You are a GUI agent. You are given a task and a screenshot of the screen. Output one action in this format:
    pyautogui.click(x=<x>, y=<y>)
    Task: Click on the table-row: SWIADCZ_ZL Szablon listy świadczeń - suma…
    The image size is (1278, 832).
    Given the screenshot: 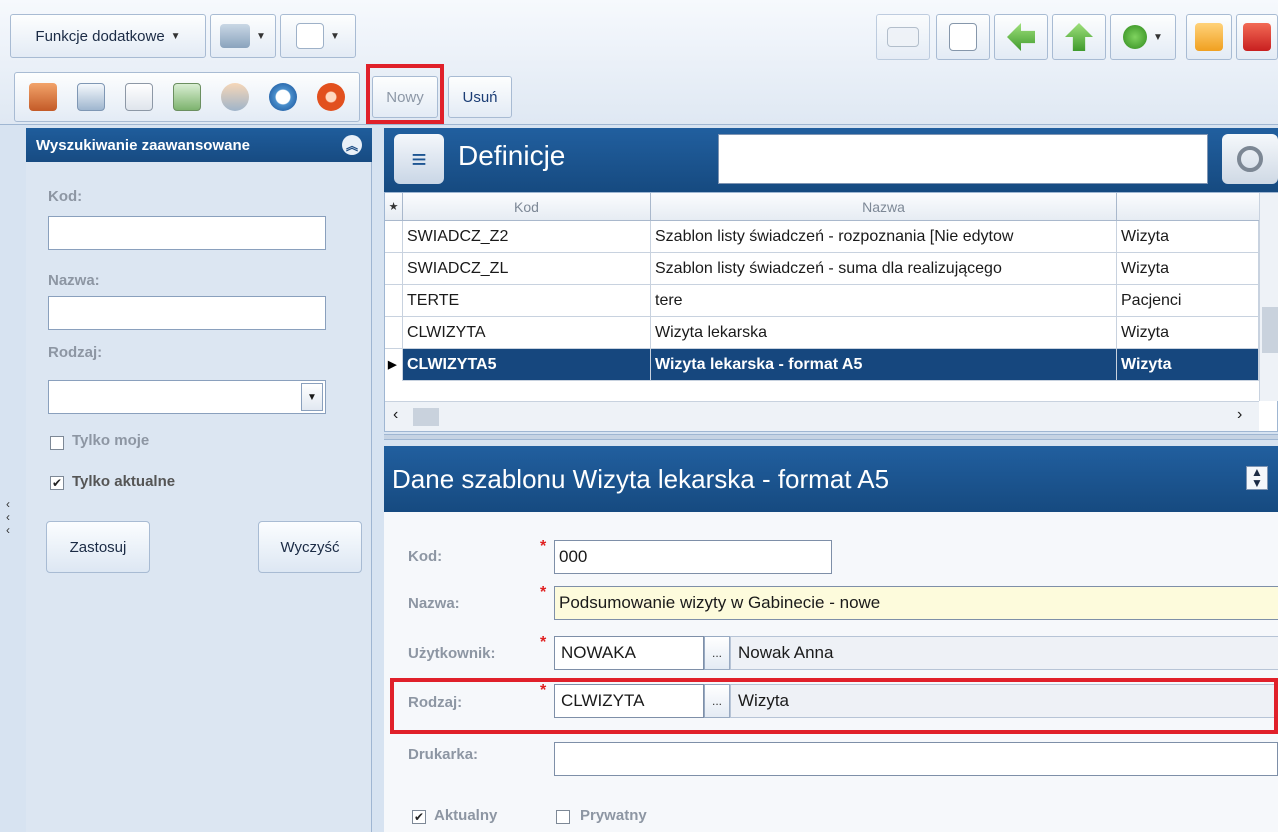 What is the action you would take?
    pyautogui.click(x=831, y=269)
    